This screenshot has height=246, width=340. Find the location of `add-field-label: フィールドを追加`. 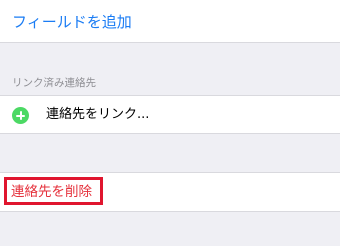

add-field-label: フィールドを追加 is located at coordinates (72, 22).